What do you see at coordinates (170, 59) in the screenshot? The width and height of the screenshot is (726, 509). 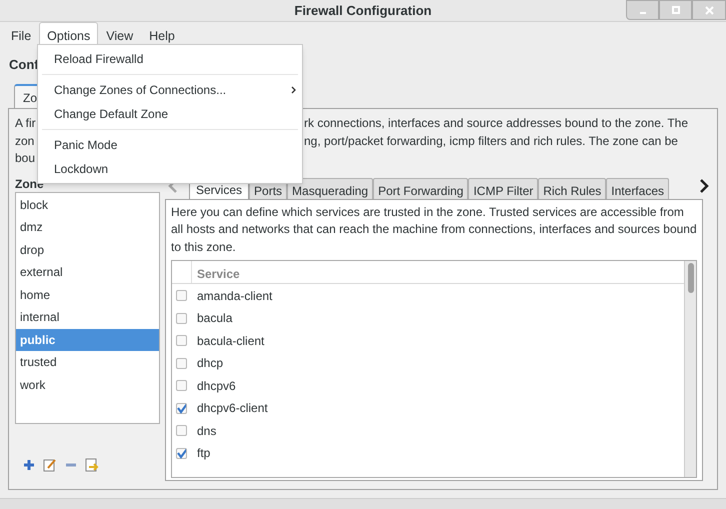 I see `menu-entry: Reload Firewalld` at bounding box center [170, 59].